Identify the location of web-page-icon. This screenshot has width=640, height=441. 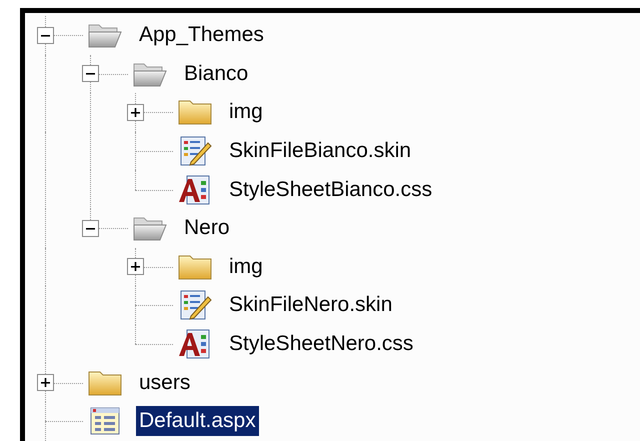
(105, 421).